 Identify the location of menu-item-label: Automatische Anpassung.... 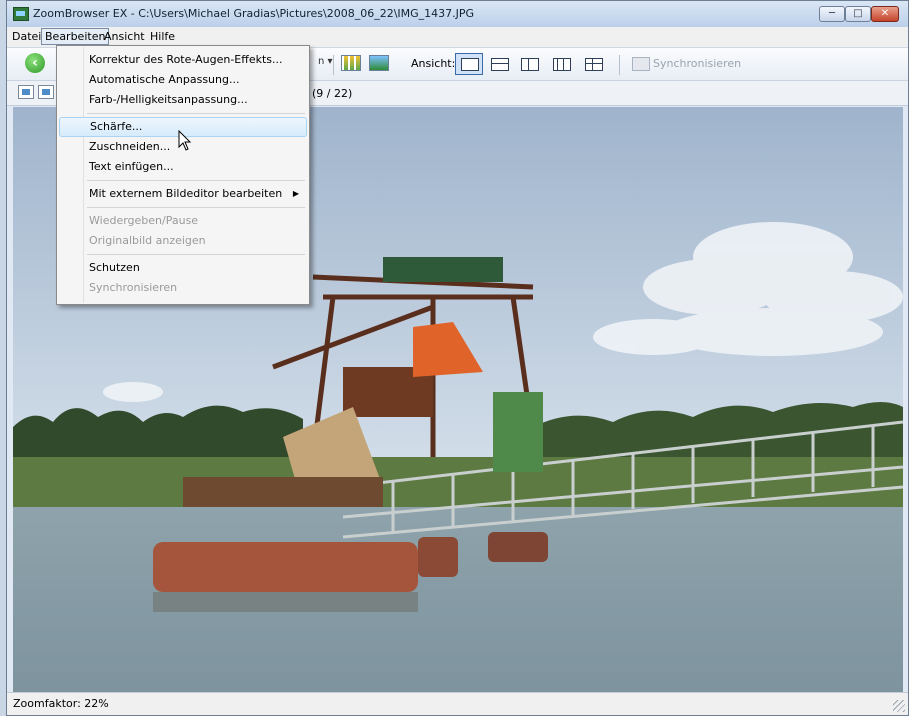
(164, 79).